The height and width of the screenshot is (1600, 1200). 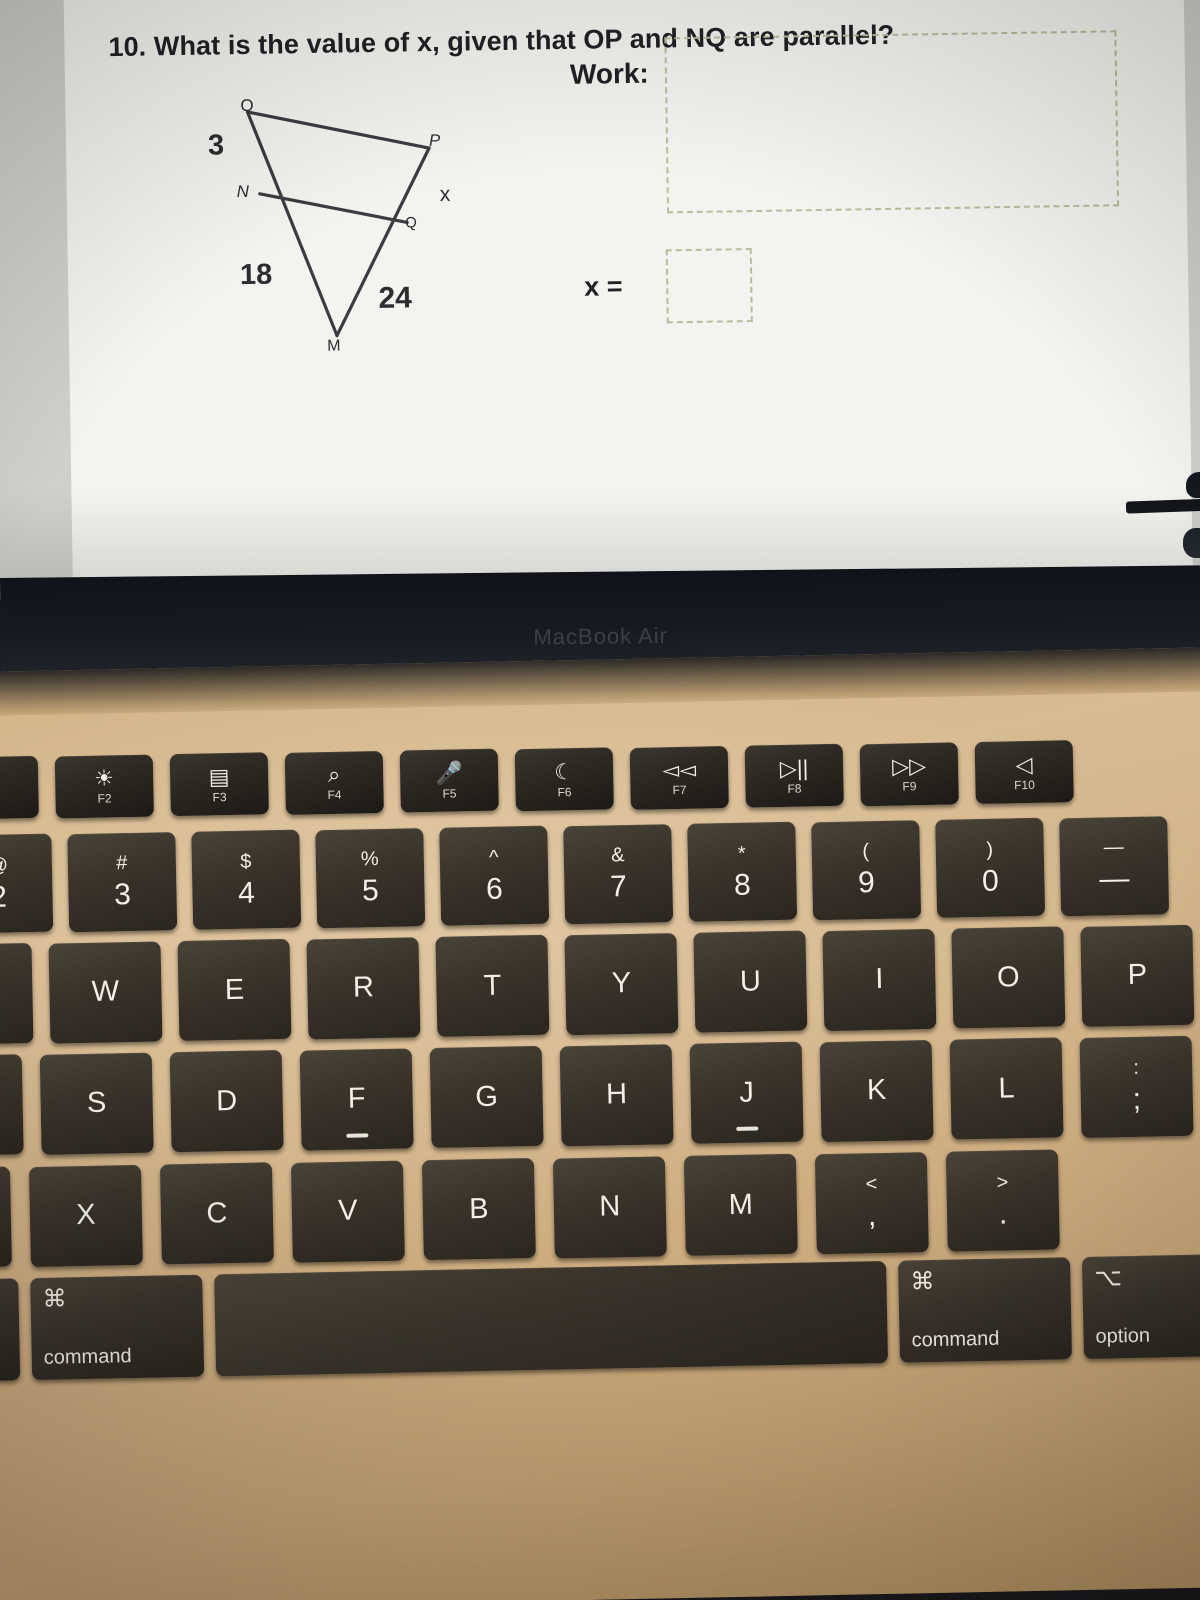 What do you see at coordinates (709, 286) in the screenshot?
I see `answer-input-box` at bounding box center [709, 286].